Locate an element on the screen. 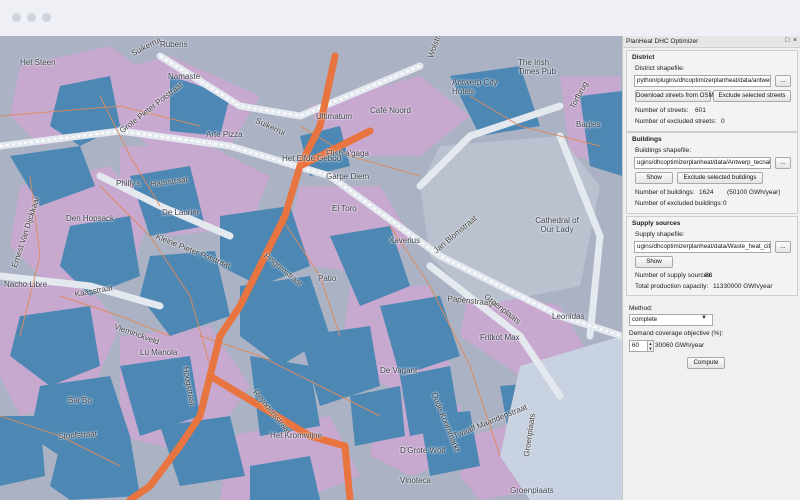 This screenshot has width=800, height=500. poi-grote-wolf: D'Grote Wolf is located at coordinates (423, 450).